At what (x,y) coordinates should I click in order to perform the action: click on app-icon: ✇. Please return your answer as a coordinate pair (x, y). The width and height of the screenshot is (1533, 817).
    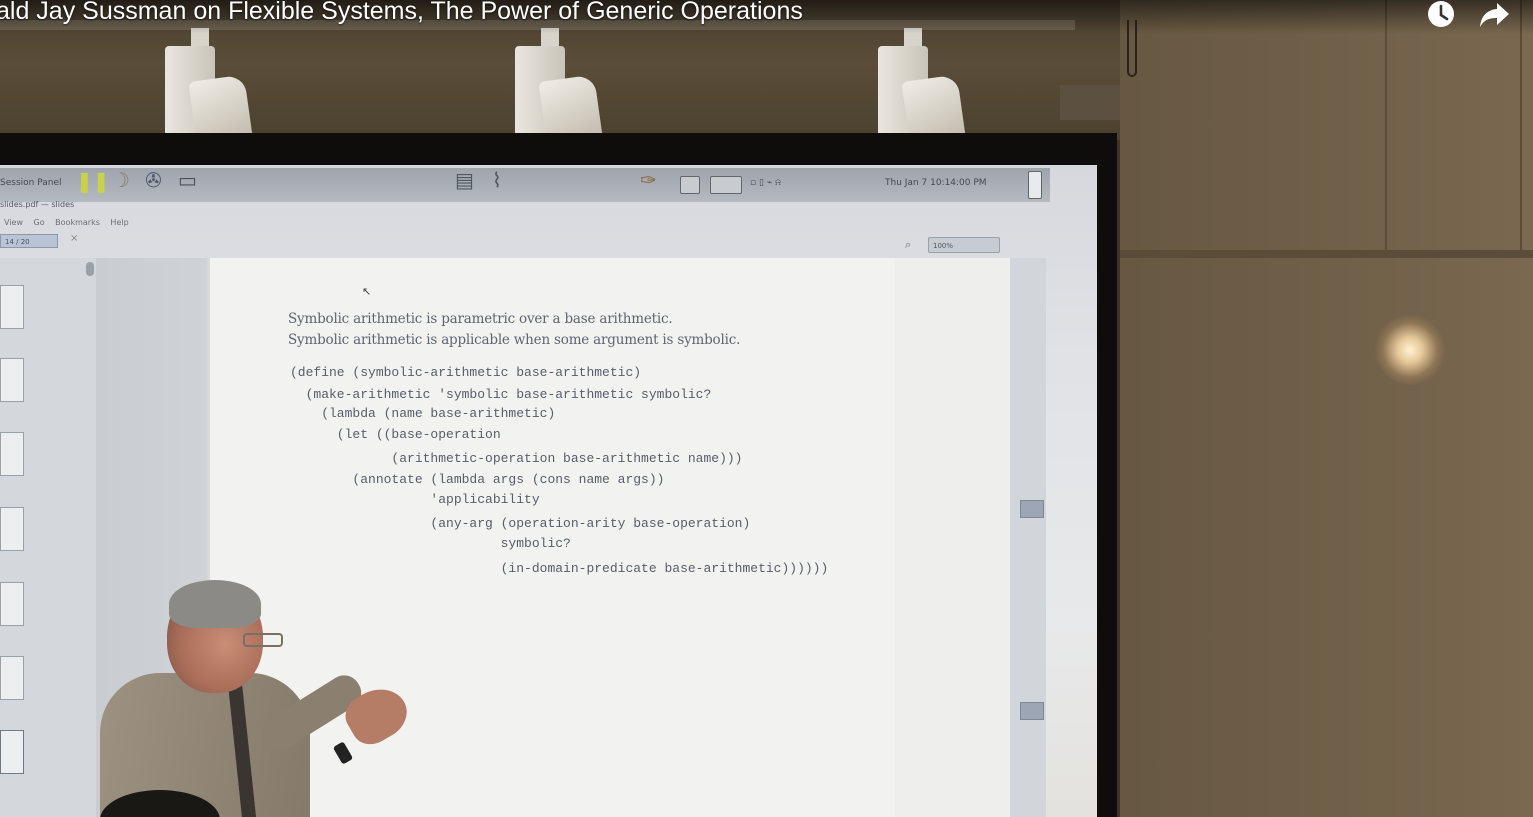
    Looking at the image, I should click on (153, 180).